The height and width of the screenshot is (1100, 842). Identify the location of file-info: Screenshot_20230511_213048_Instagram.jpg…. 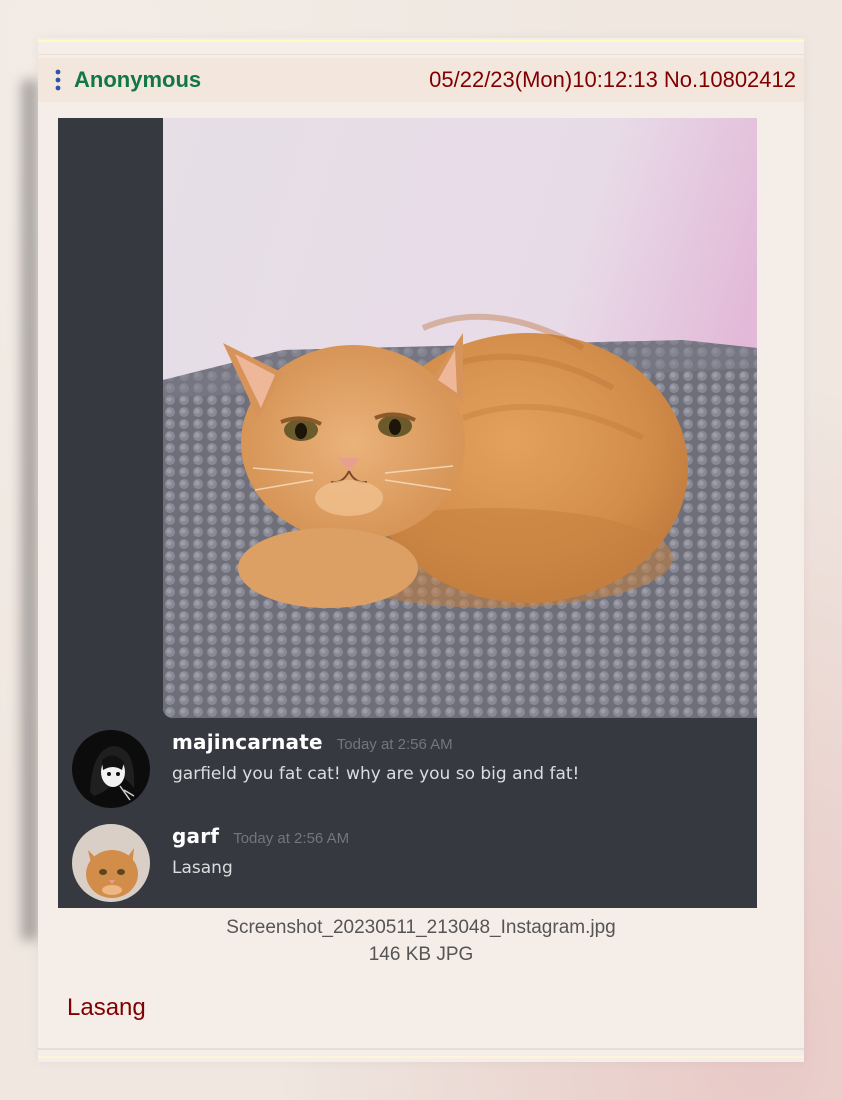
(421, 941).